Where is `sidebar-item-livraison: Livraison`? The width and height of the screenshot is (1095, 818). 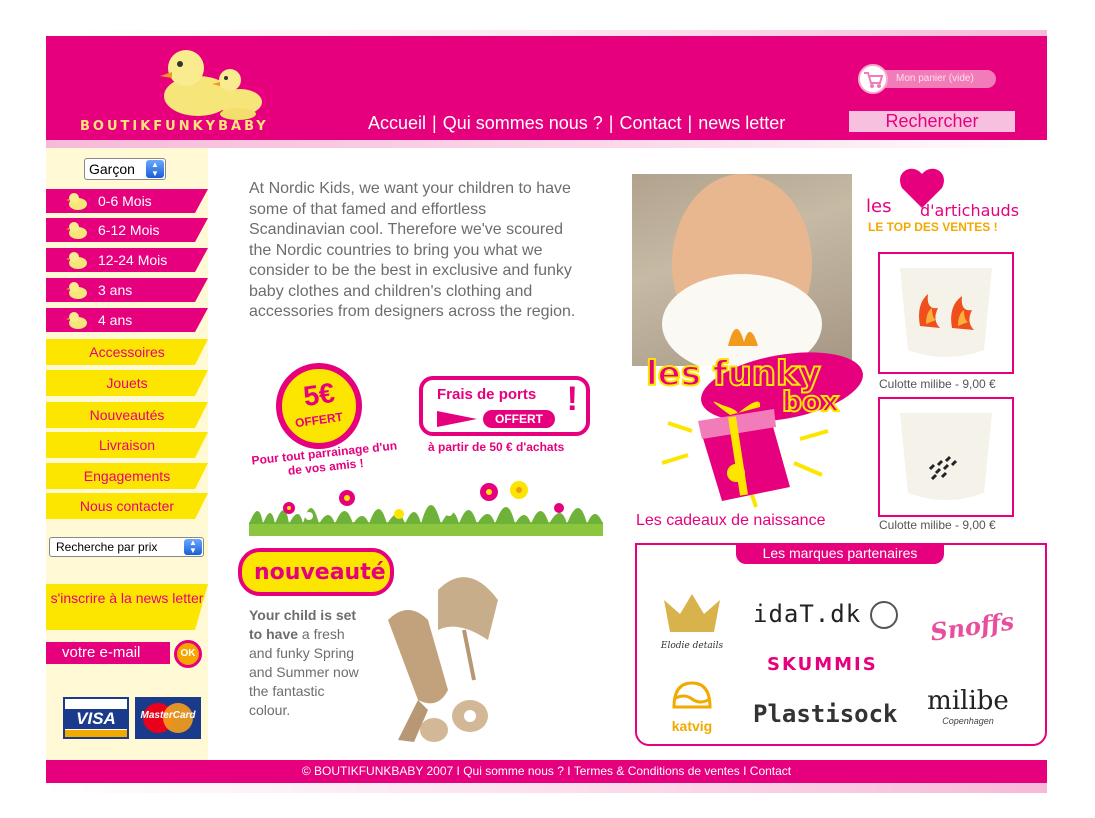
sidebar-item-livraison: Livraison is located at coordinates (127, 445).